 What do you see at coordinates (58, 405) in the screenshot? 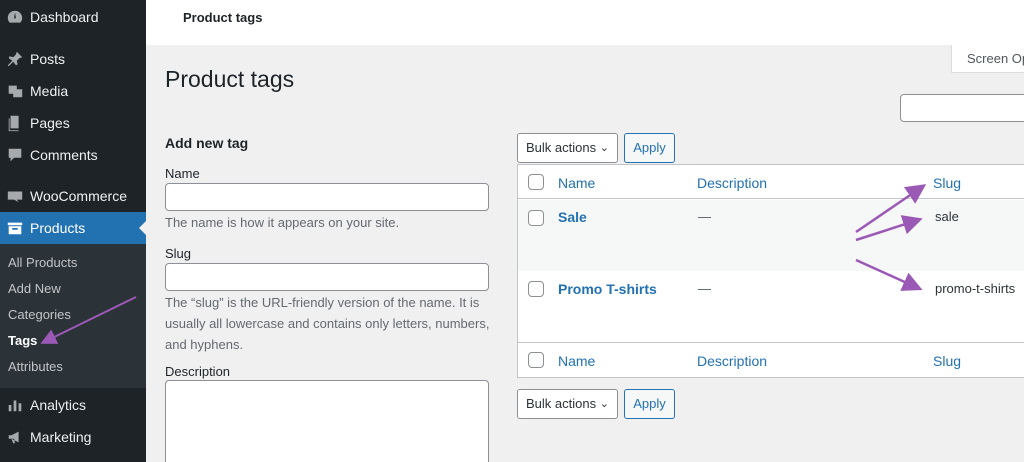
I see `menu-label: Analytics` at bounding box center [58, 405].